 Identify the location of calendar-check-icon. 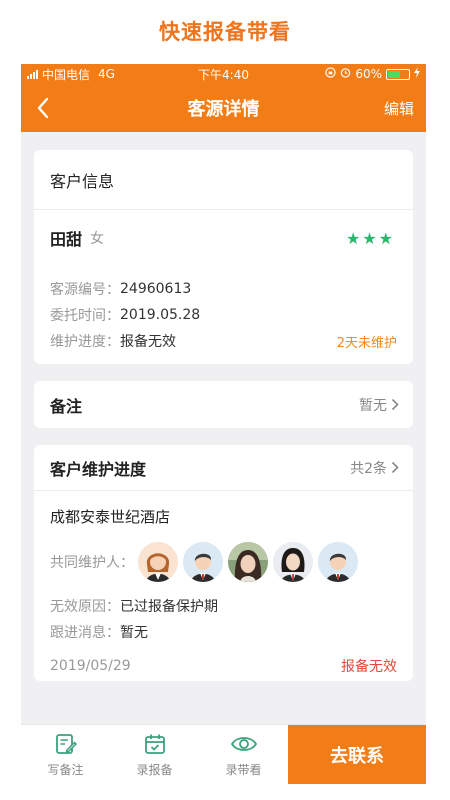
(154, 744).